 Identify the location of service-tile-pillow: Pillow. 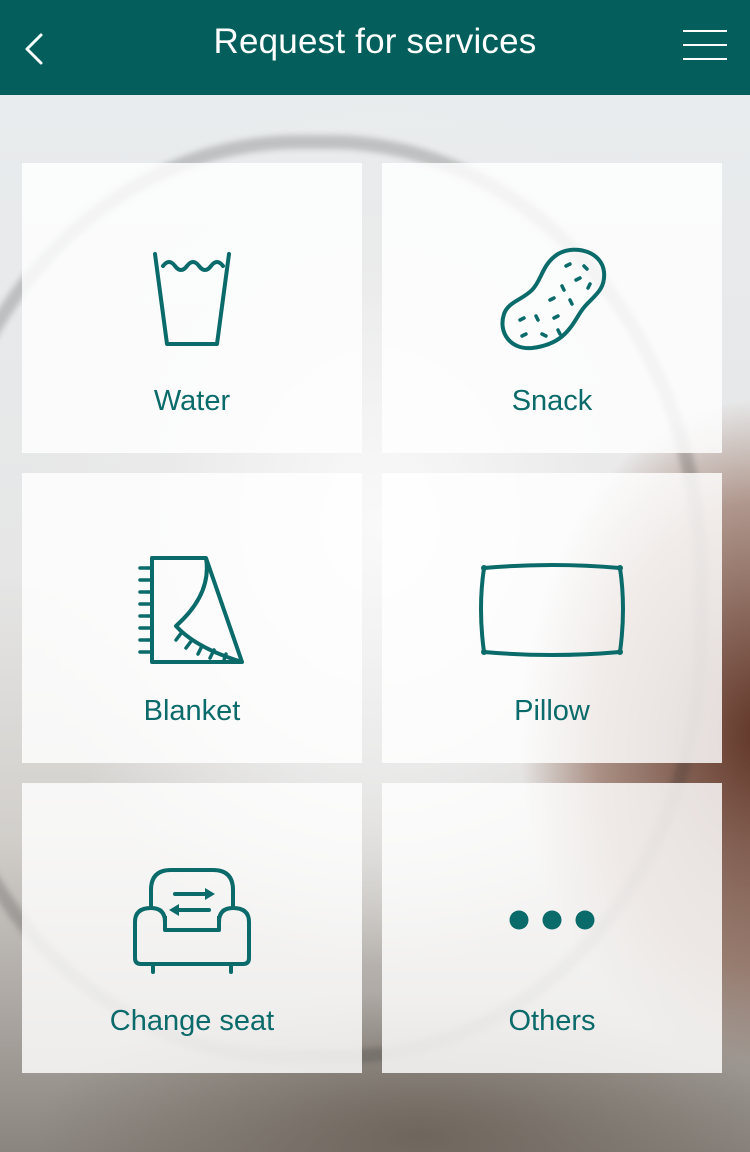
(552, 618).